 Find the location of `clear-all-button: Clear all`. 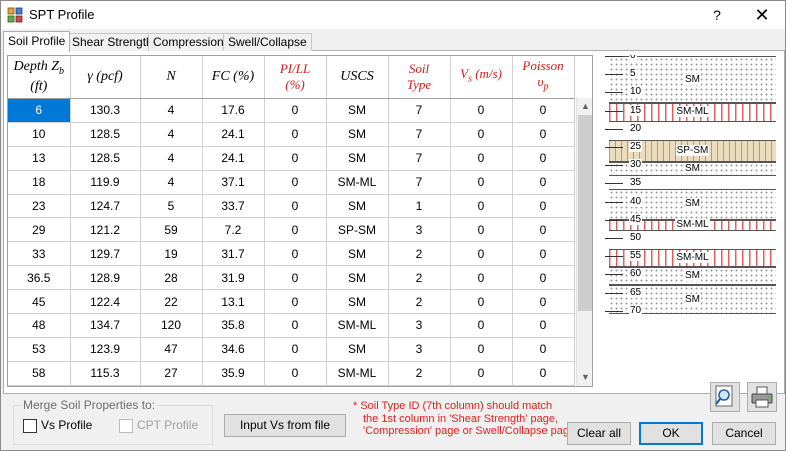

clear-all-button: Clear all is located at coordinates (599, 433).